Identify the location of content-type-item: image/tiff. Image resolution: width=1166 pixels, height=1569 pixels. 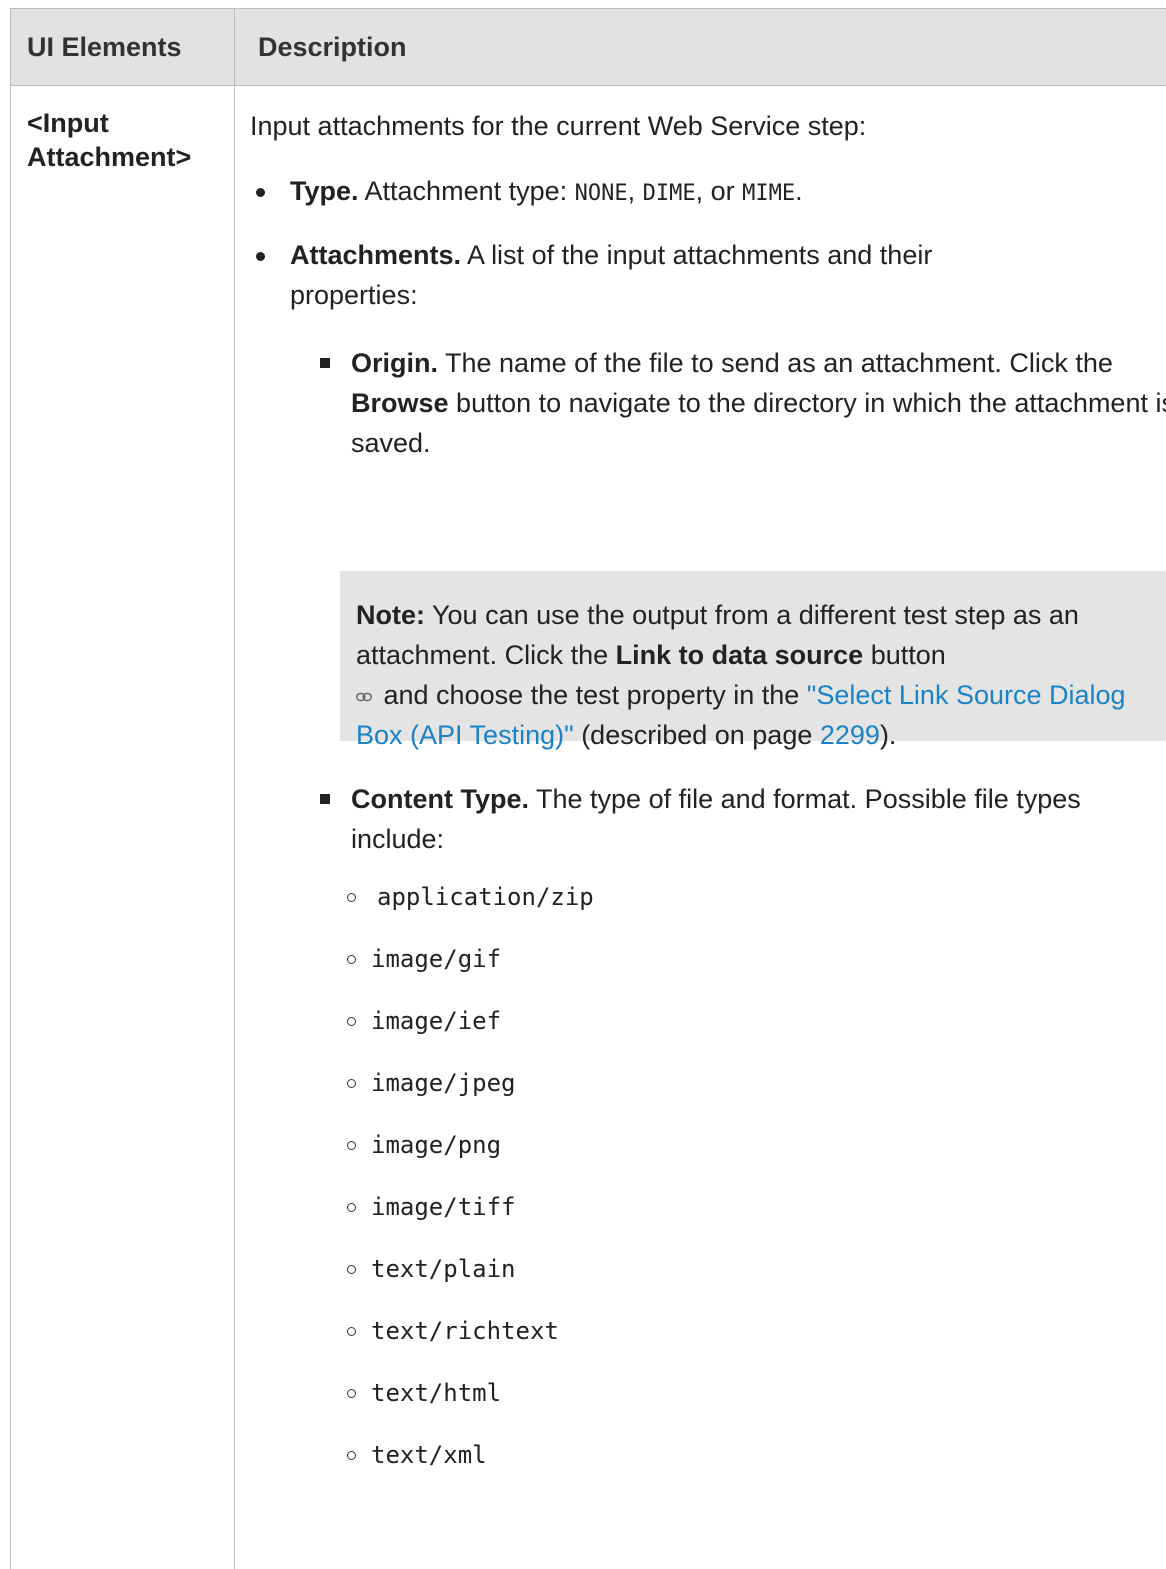
(647, 1207).